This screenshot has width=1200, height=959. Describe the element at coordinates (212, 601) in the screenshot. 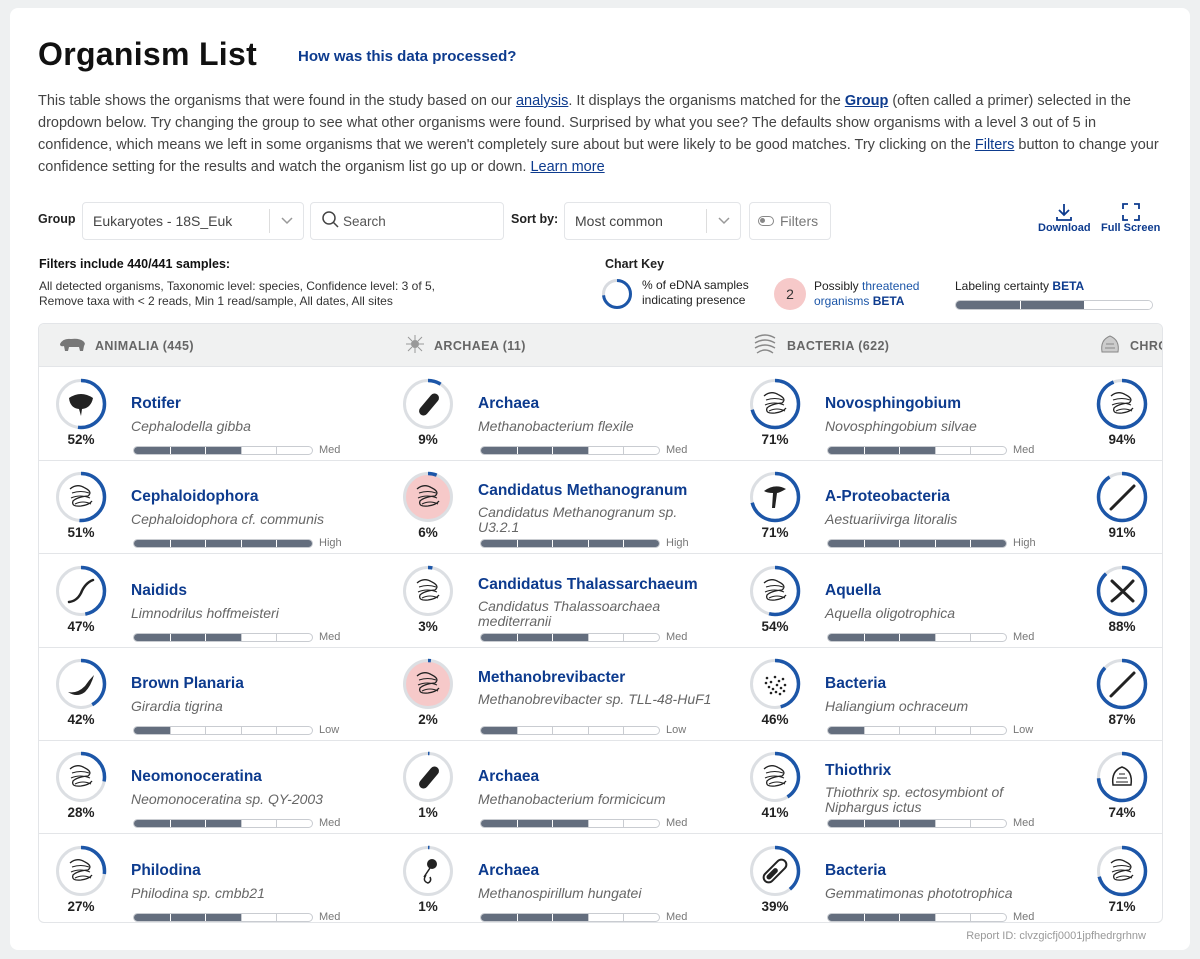

I see `organism-cell: 47% Naidids Limnodrilus hoffmeisteri Med` at that location.